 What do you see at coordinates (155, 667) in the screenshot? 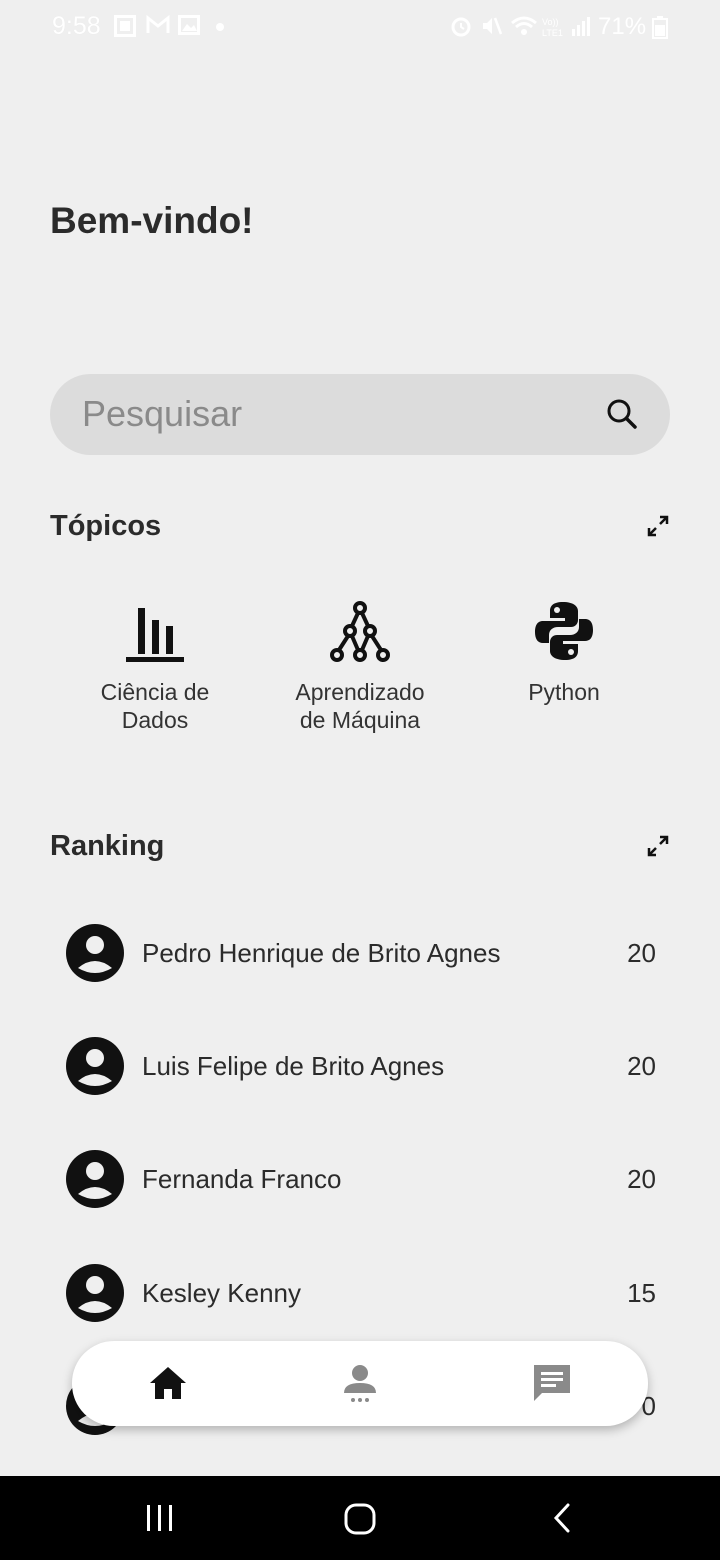
I see `topic-data-science: Ciência de Dados` at bounding box center [155, 667].